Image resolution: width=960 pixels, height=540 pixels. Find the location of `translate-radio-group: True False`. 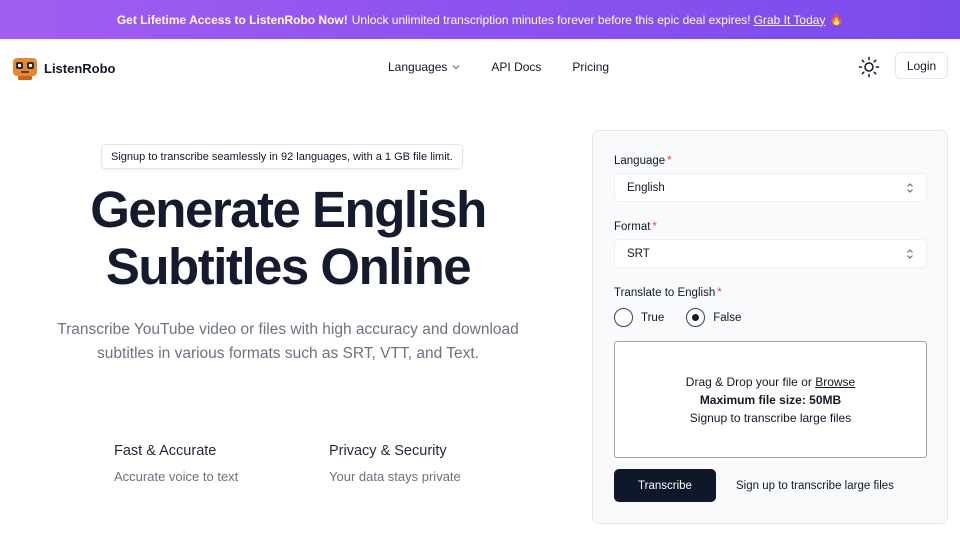

translate-radio-group: True False is located at coordinates (688, 317).